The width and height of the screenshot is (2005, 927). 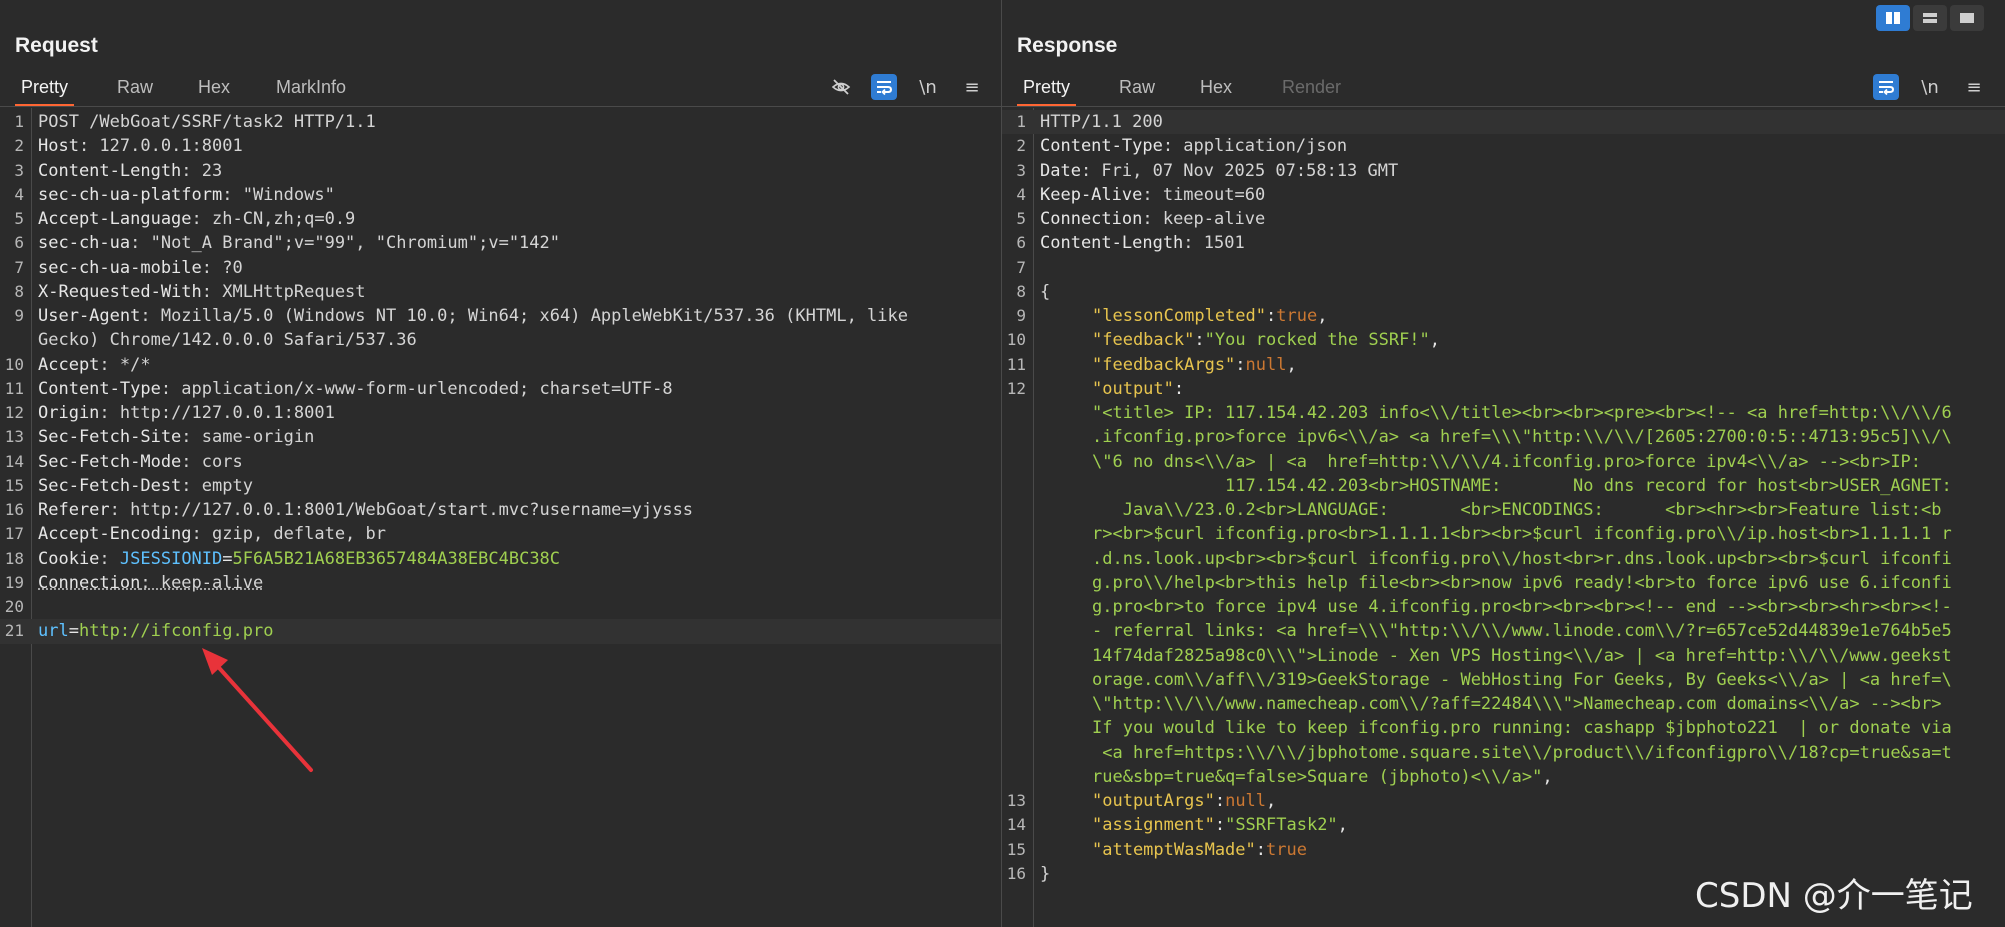 I want to click on annotation-arrow, so click(x=257, y=710).